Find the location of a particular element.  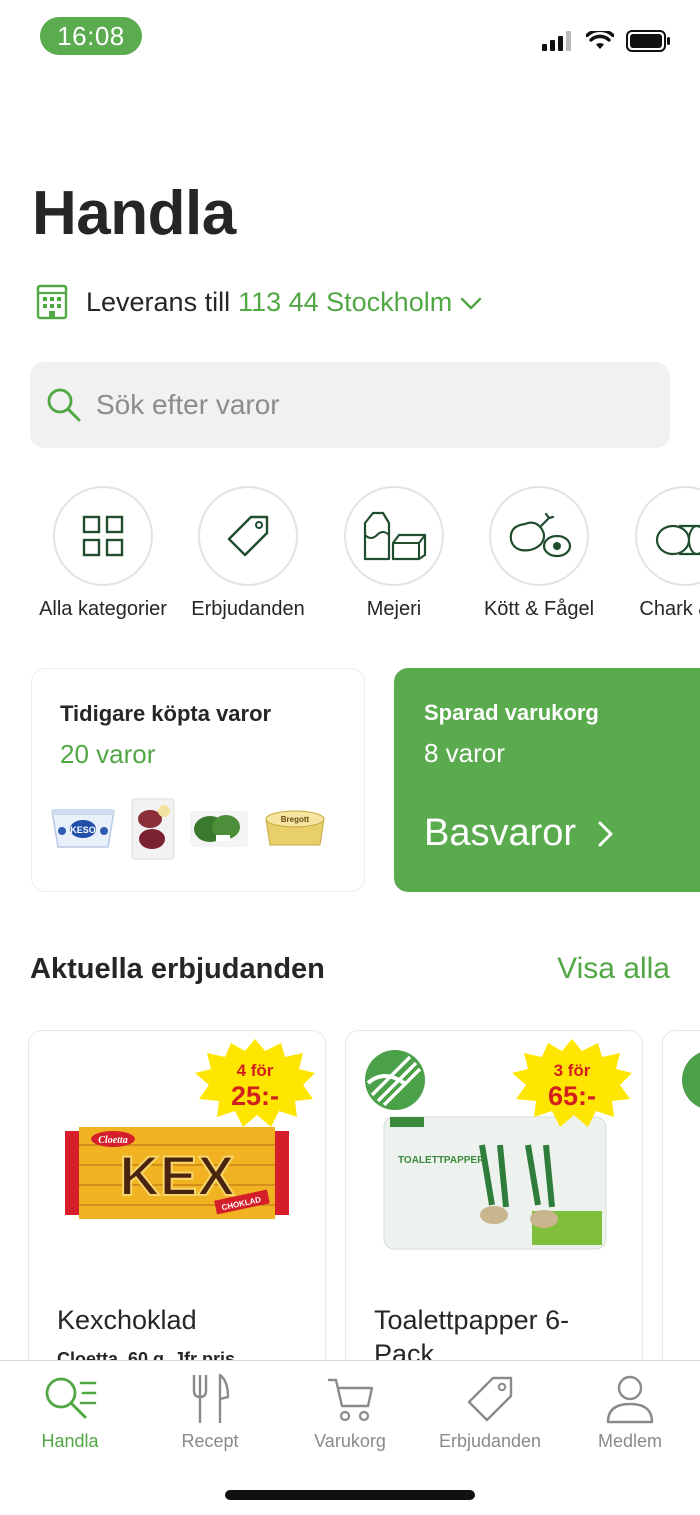

toilet-paper-image: TOALETTPAPPER is located at coordinates (495, 1183).